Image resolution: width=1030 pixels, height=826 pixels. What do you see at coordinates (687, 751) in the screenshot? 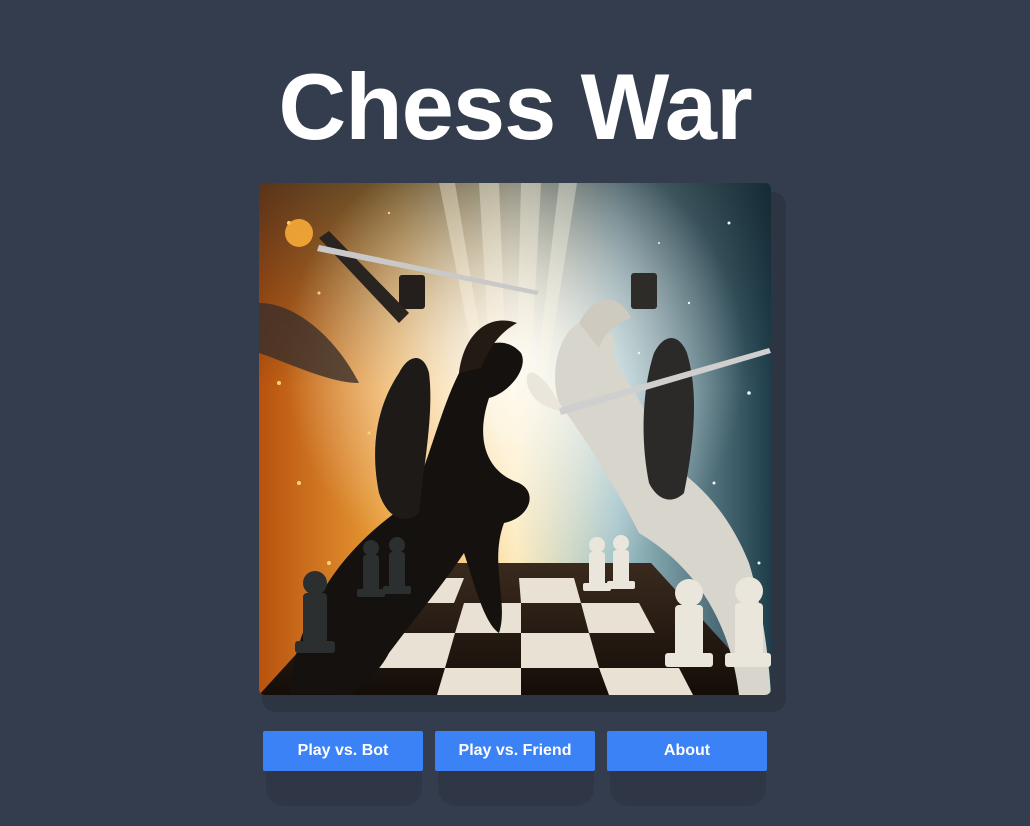
I see `about-button: About` at bounding box center [687, 751].